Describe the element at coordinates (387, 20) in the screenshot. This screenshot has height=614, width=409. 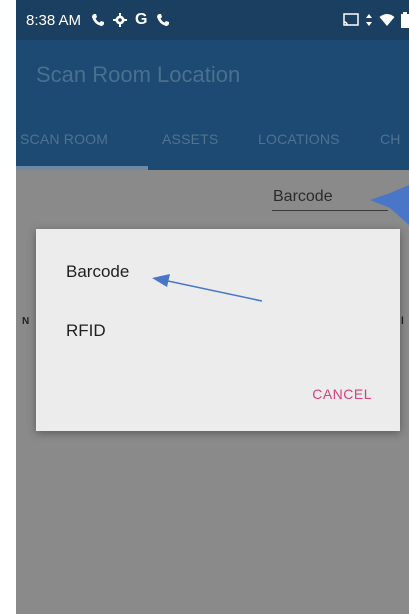
I see `wifi-icon` at that location.